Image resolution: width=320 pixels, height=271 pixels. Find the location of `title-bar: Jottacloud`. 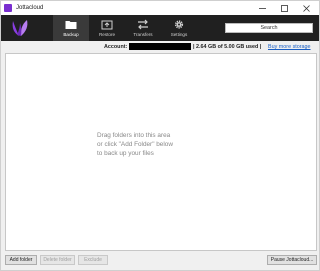

title-bar: Jottacloud is located at coordinates (160, 8).